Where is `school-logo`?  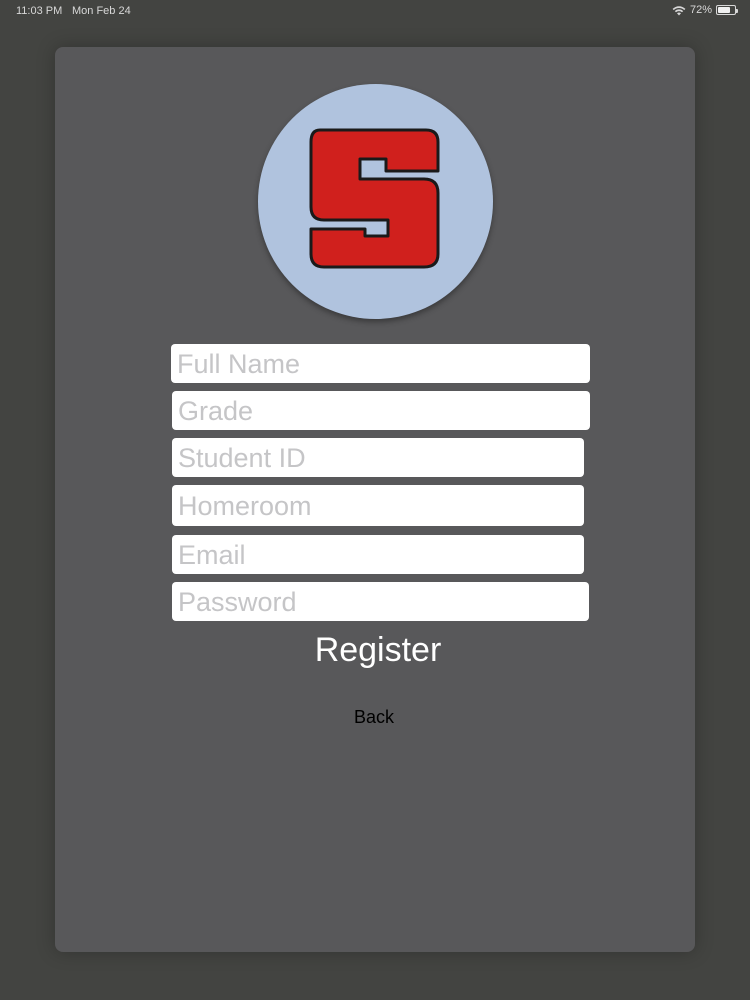
school-logo is located at coordinates (375, 201).